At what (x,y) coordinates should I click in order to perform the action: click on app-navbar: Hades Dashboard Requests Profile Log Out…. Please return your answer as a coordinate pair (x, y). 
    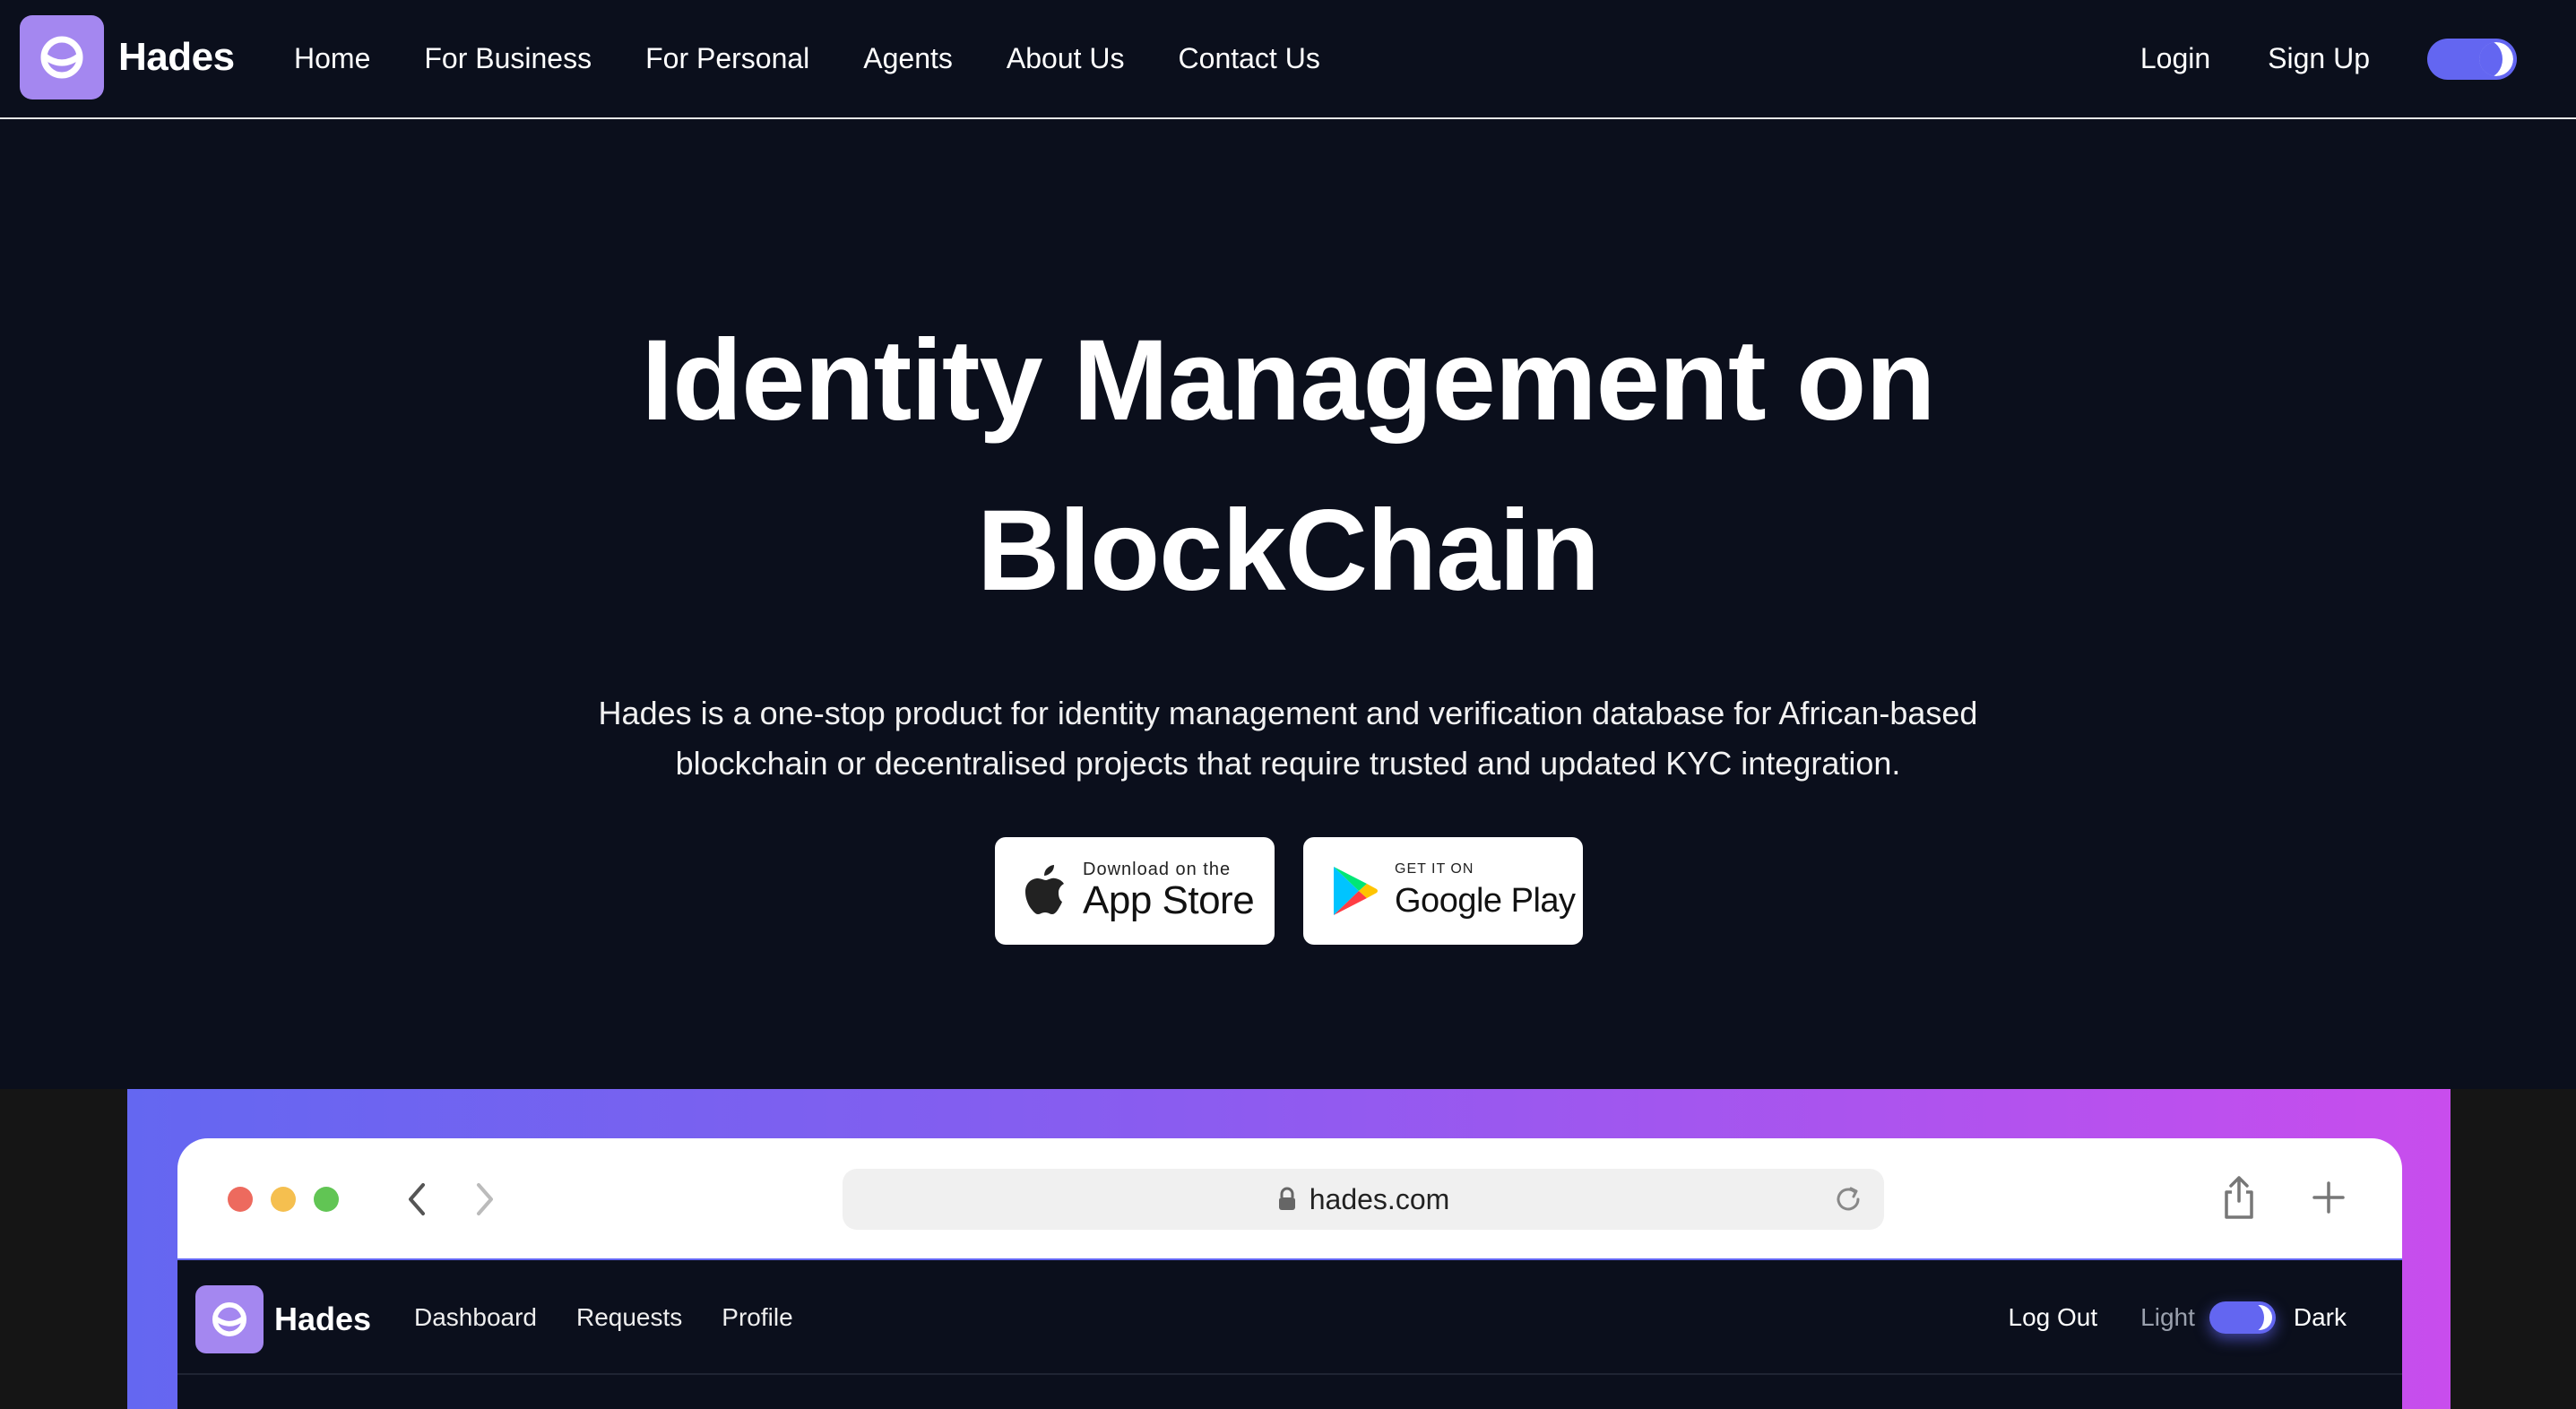
    Looking at the image, I should click on (1289, 1317).